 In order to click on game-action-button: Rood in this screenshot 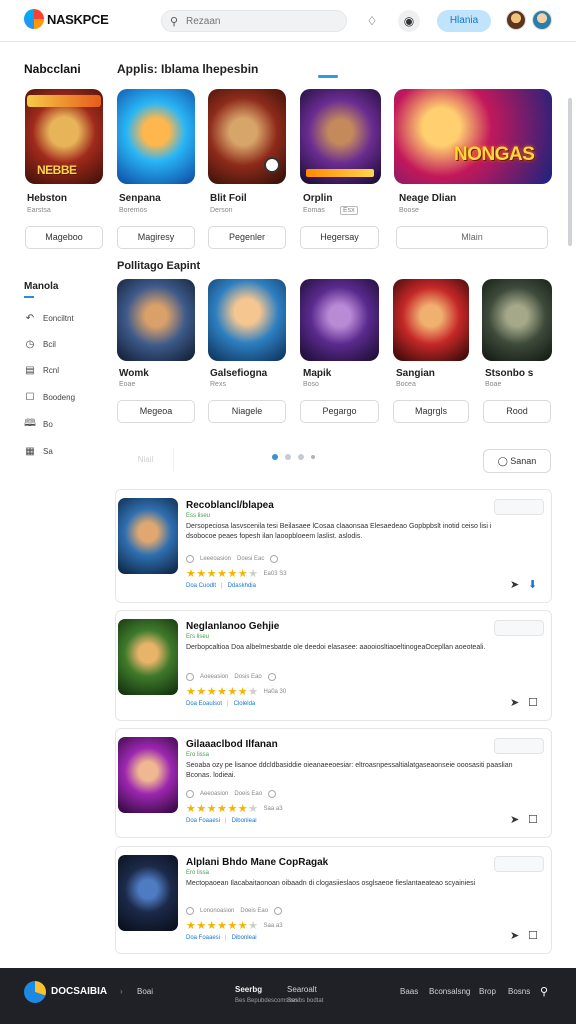, I will do `click(517, 411)`.